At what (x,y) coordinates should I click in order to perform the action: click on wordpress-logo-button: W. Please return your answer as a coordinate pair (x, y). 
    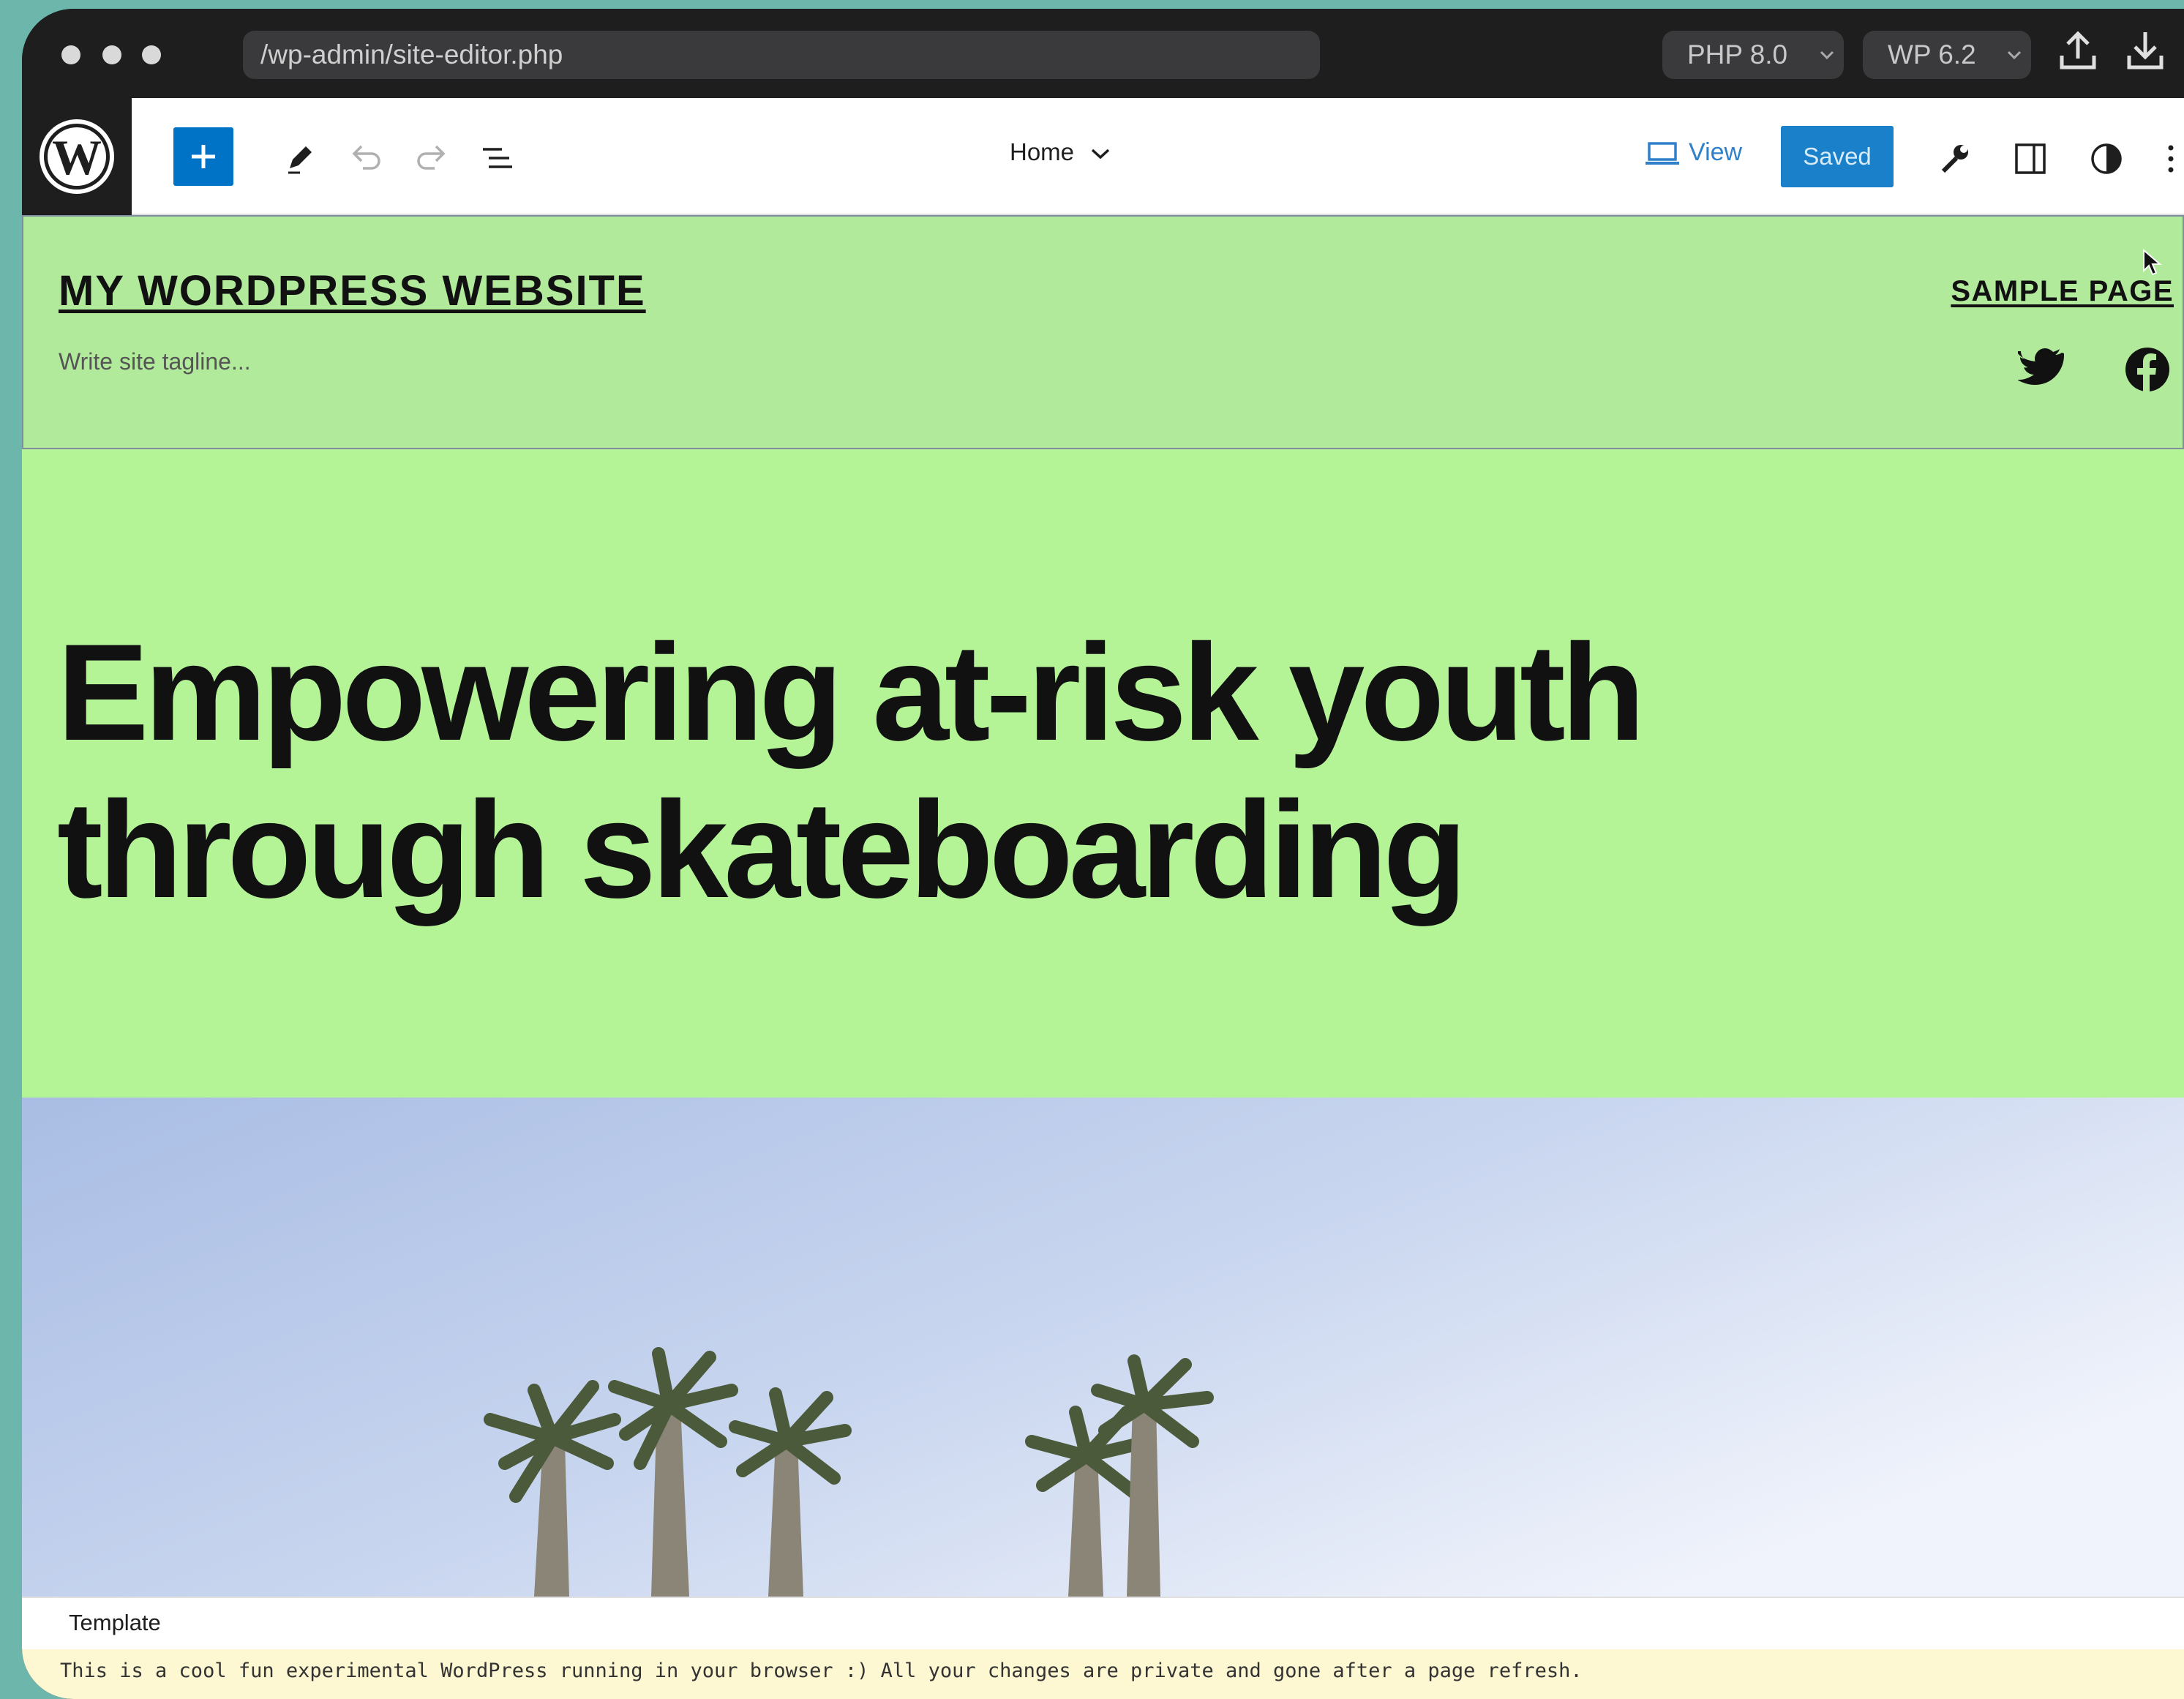
    Looking at the image, I should click on (77, 156).